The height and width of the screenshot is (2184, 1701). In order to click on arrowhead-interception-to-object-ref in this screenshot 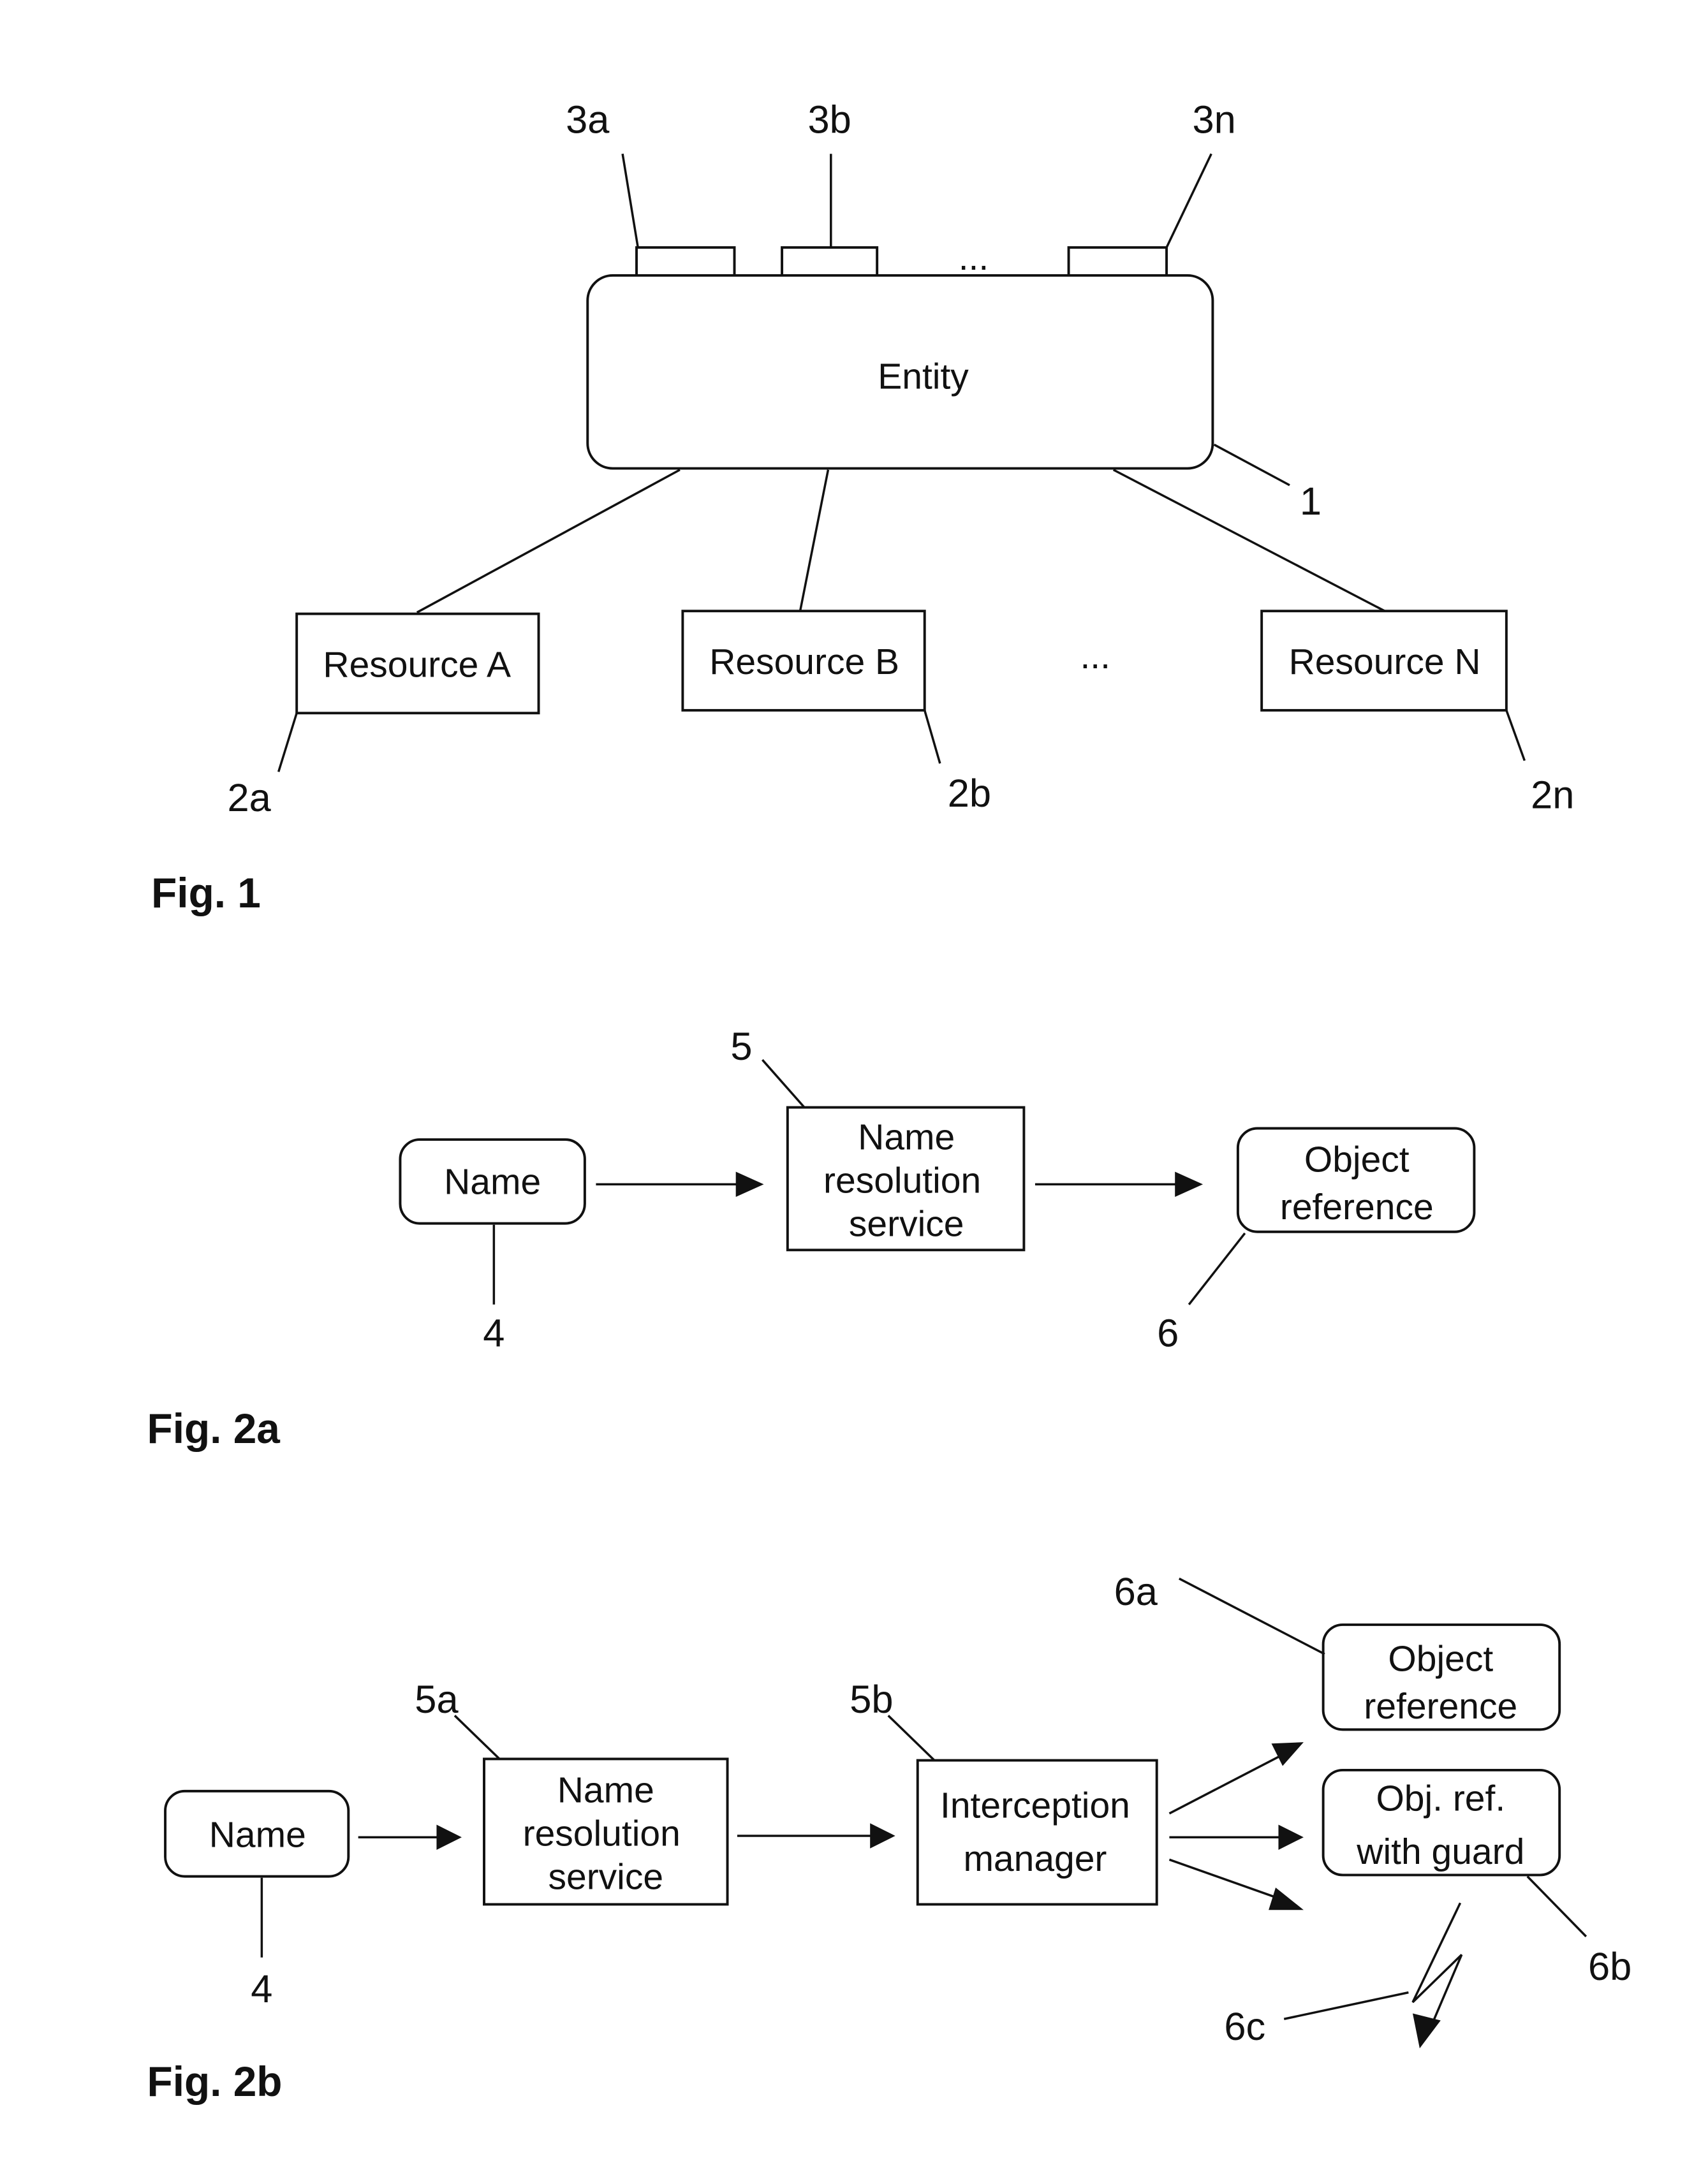, I will do `click(1287, 1754)`.